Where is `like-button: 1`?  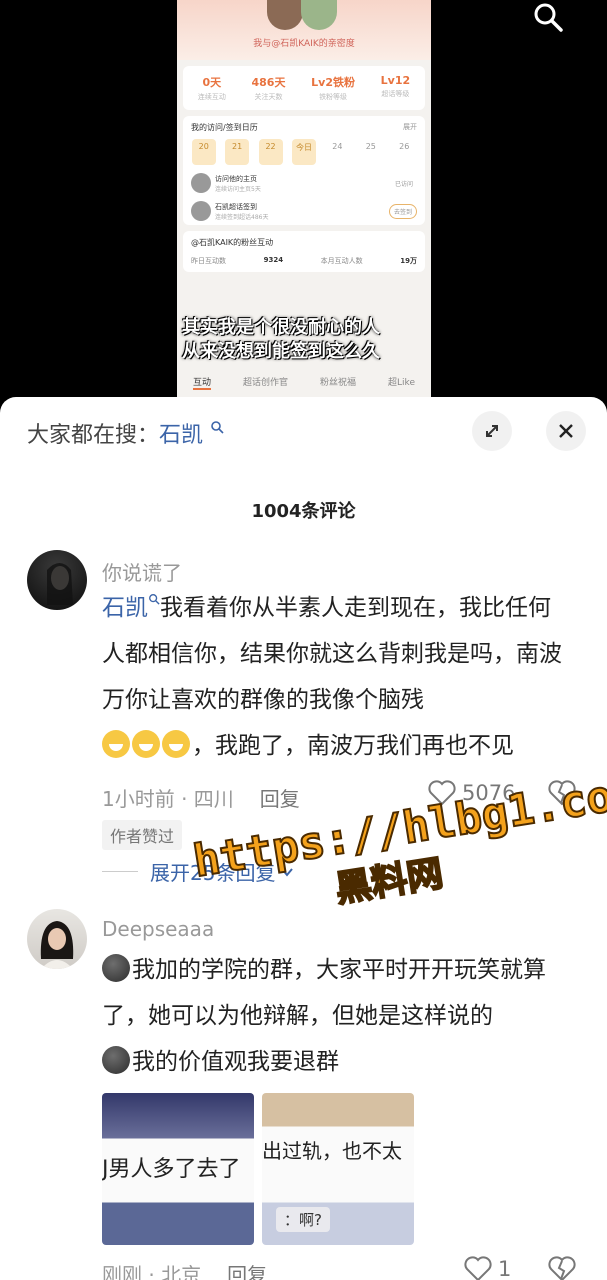
like-button: 1 is located at coordinates (487, 1268).